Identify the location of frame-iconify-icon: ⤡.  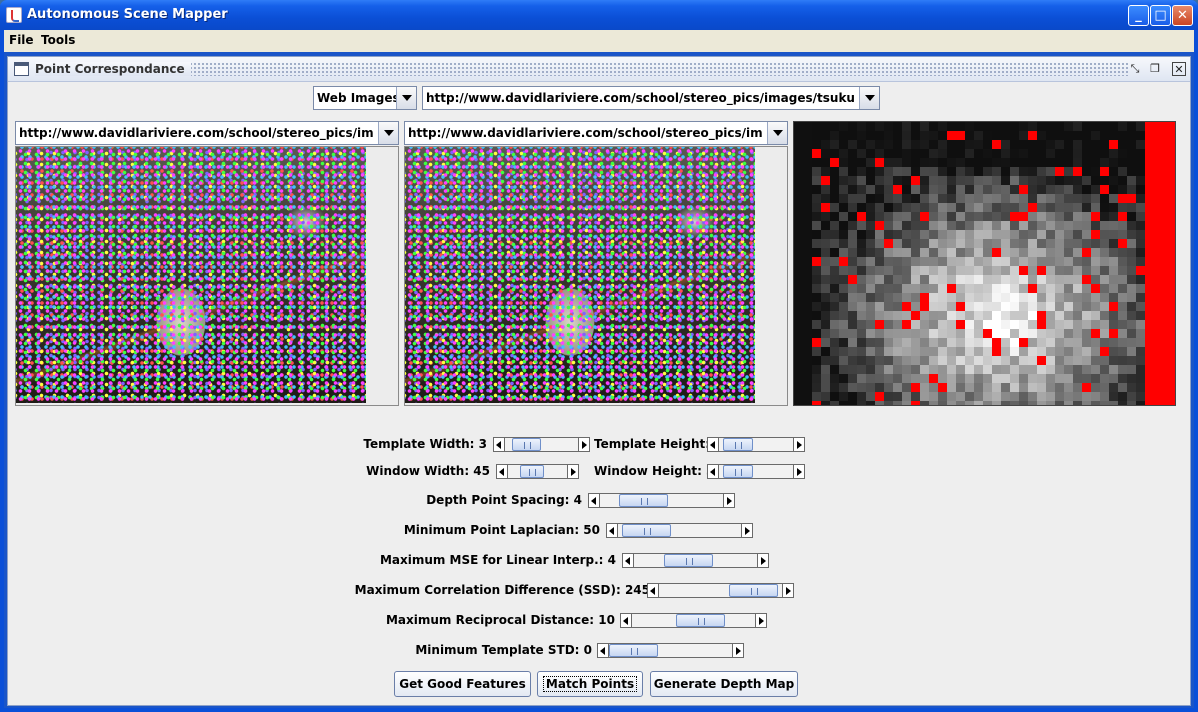
(1135, 69).